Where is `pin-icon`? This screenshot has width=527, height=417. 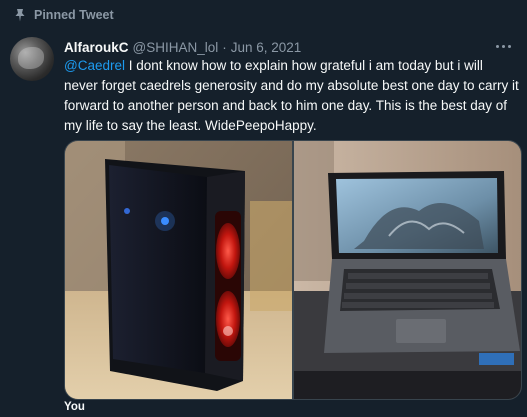 pin-icon is located at coordinates (20, 15).